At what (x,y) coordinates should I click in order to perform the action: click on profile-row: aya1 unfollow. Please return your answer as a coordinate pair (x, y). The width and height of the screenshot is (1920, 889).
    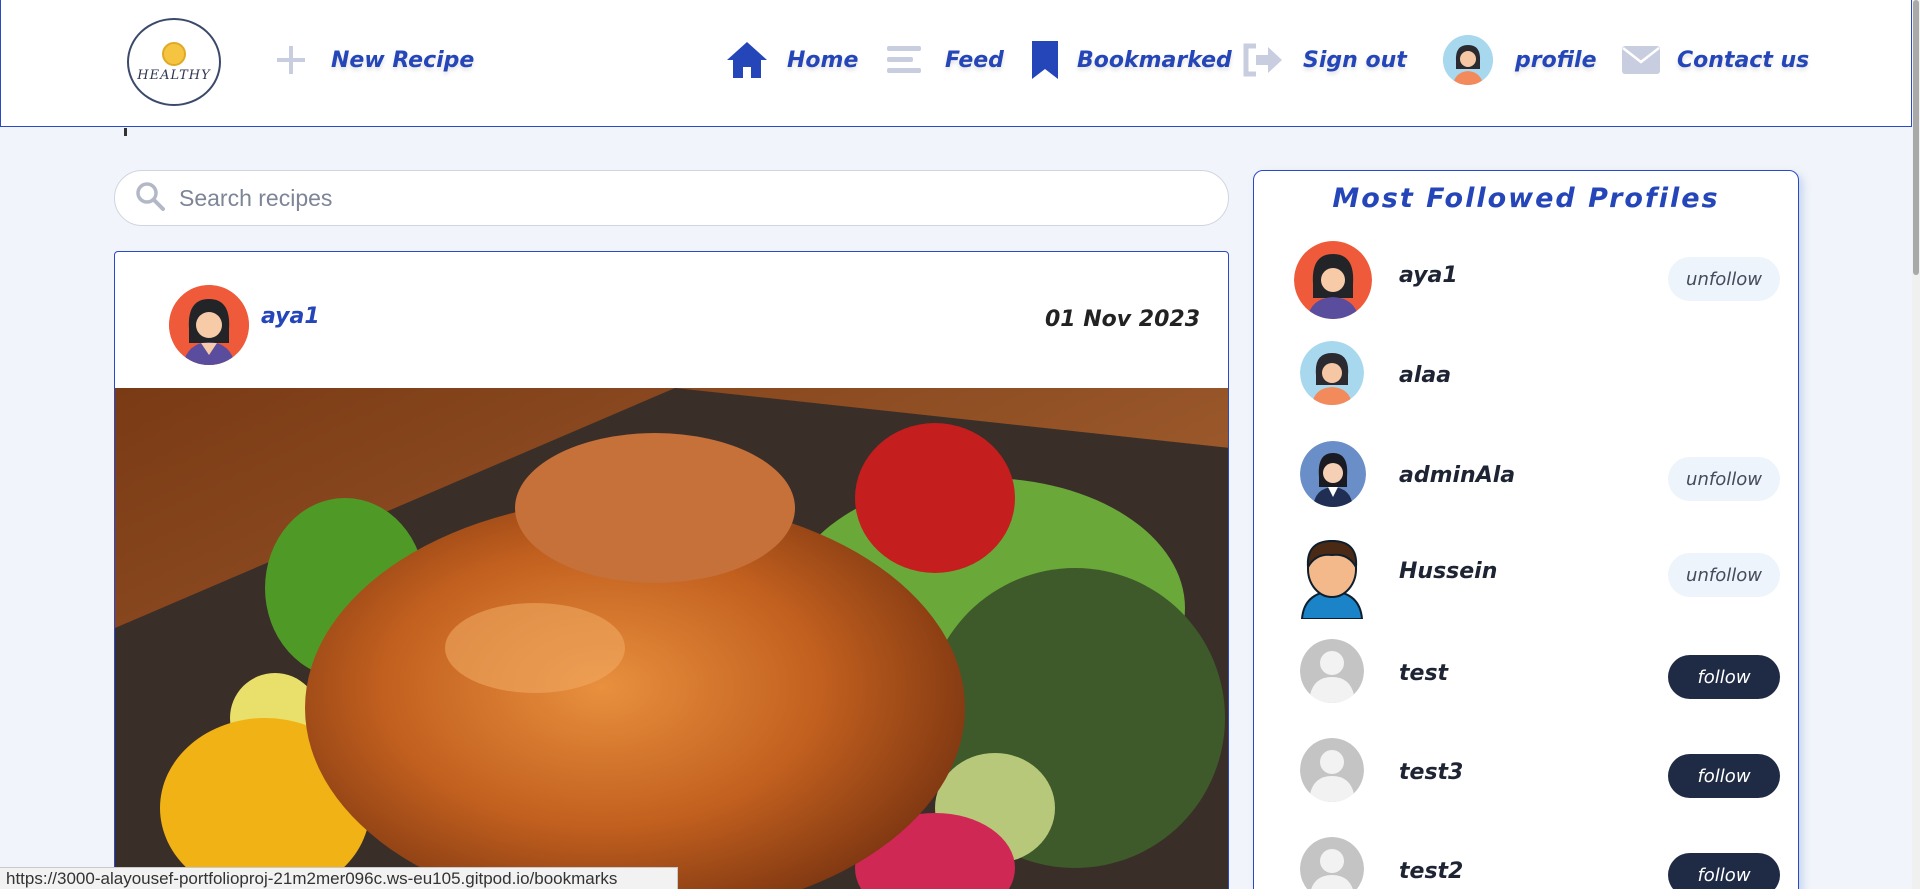
    Looking at the image, I should click on (1526, 281).